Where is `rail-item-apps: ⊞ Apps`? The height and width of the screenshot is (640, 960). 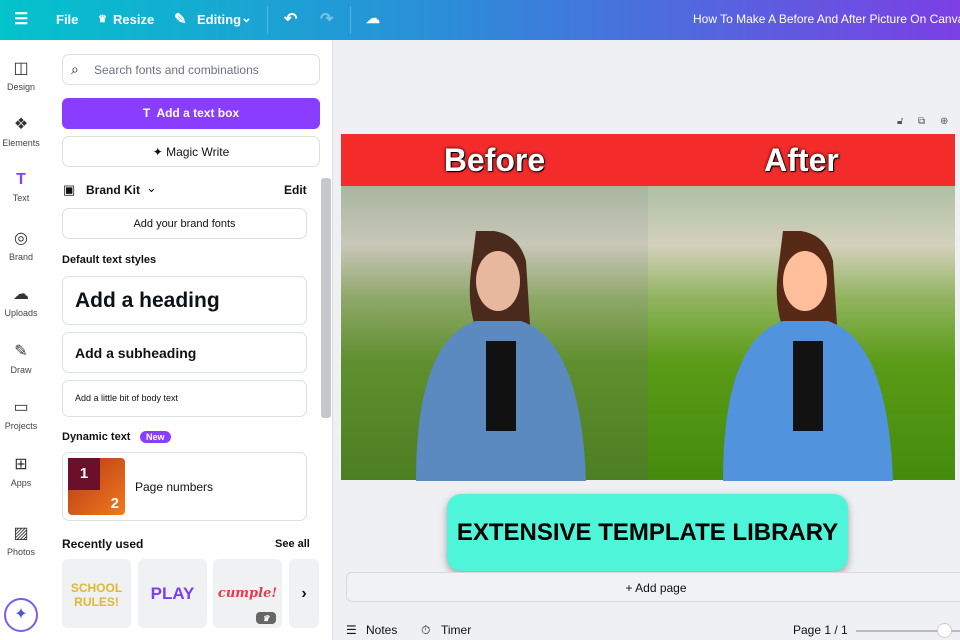
rail-item-apps: ⊞ Apps is located at coordinates (21, 471).